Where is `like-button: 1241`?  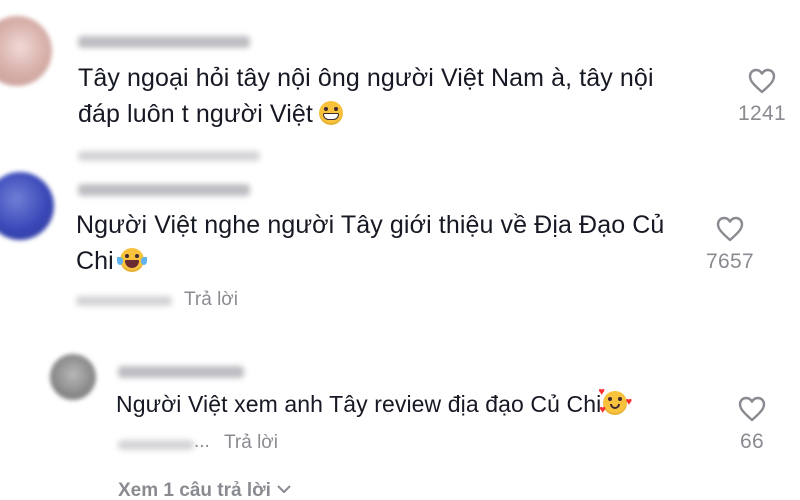
like-button: 1241 is located at coordinates (761, 97).